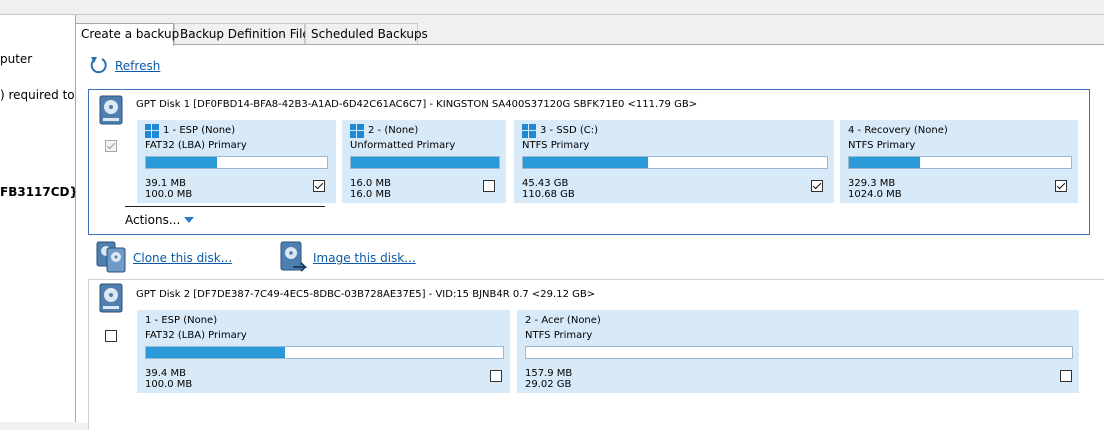 The image size is (1104, 430). Describe the element at coordinates (875, 194) in the screenshot. I see `partition-total-size: 1024.0 MB` at that location.